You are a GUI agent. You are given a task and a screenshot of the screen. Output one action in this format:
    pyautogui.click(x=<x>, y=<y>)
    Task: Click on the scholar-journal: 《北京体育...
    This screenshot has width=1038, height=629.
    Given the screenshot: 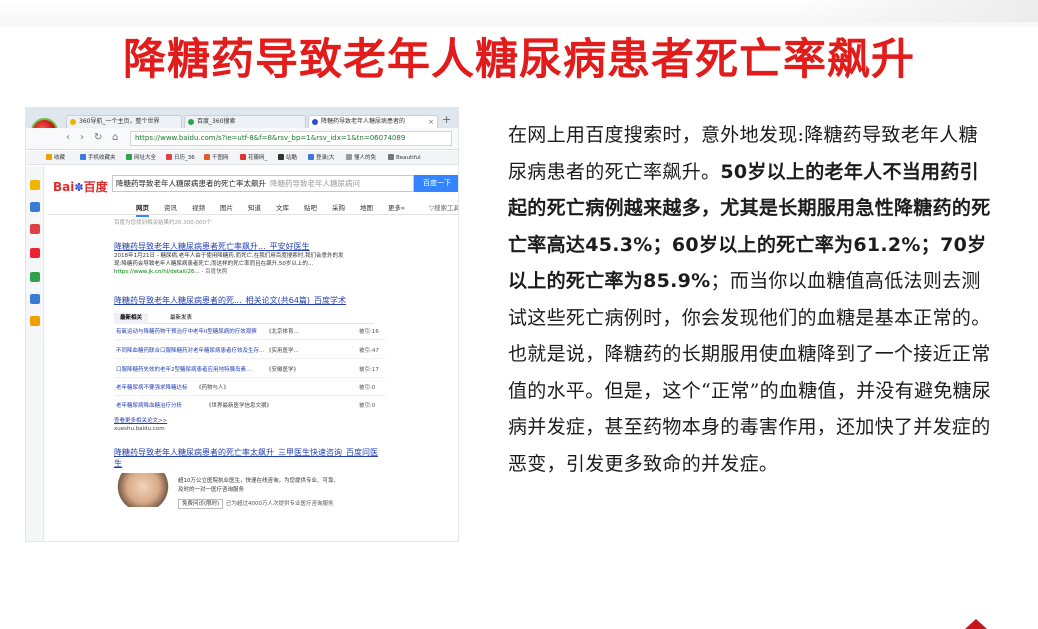 What is the action you would take?
    pyautogui.click(x=282, y=332)
    